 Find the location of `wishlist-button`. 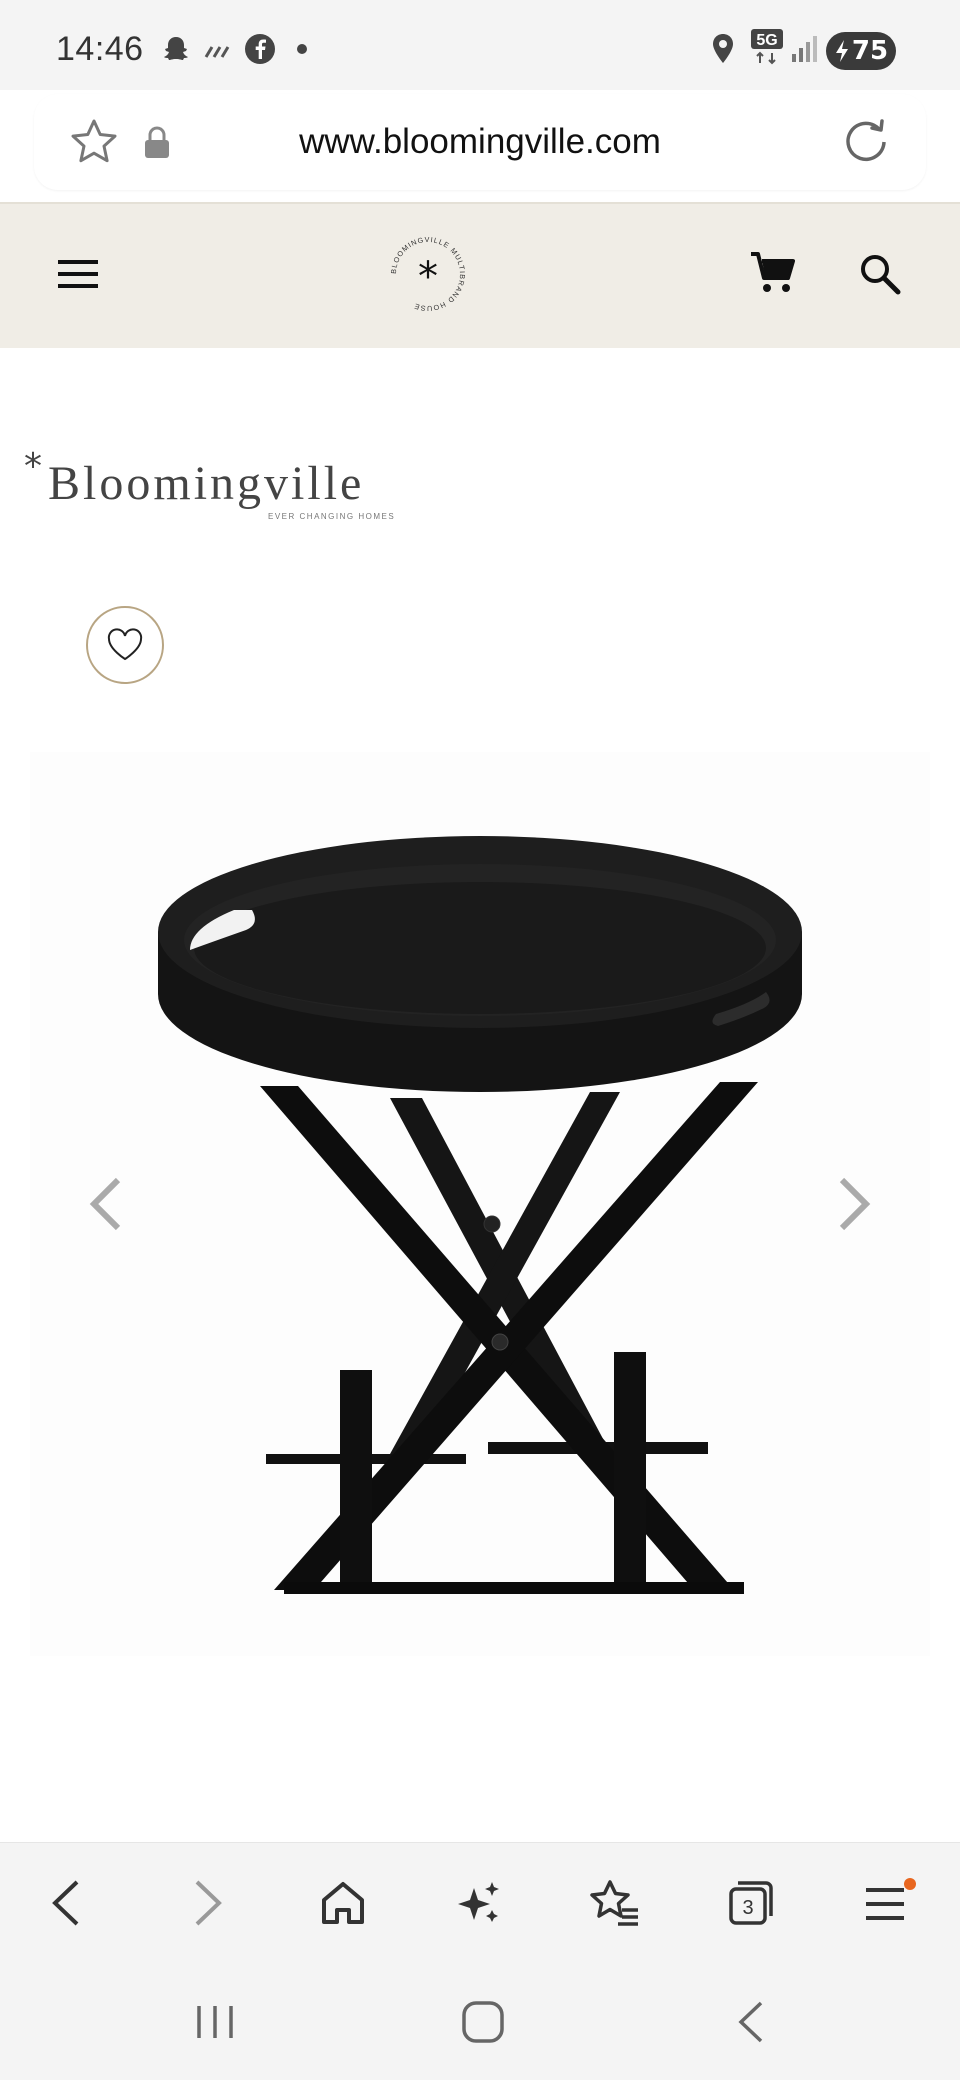

wishlist-button is located at coordinates (125, 645).